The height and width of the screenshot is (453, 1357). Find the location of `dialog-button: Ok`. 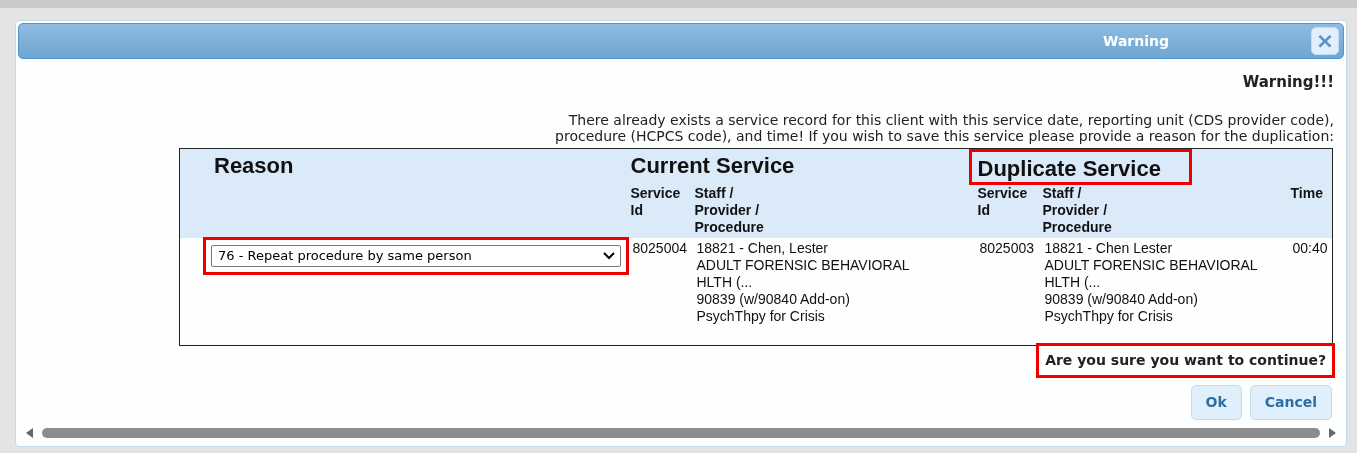

dialog-button: Ok is located at coordinates (1216, 402).